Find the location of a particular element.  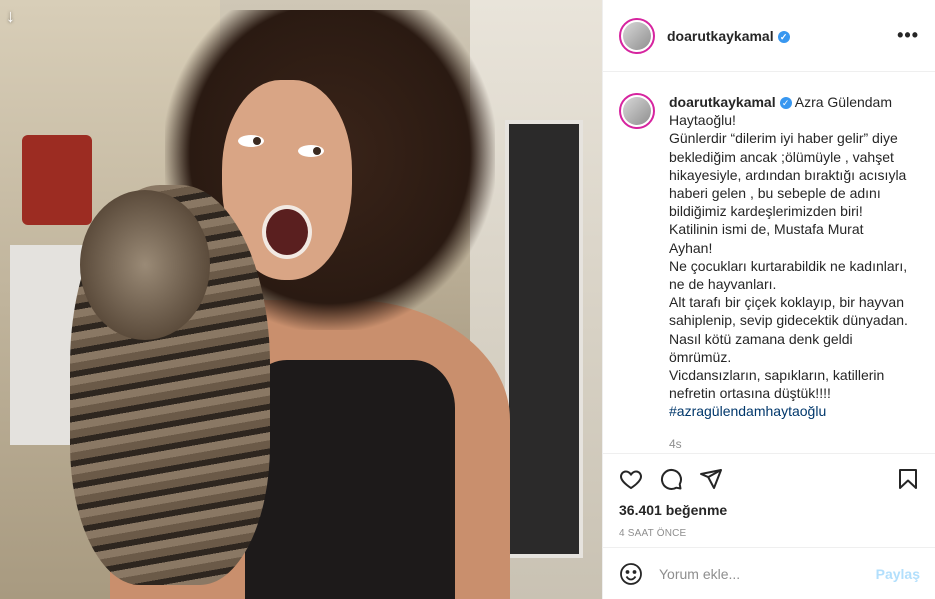

caption-line: nefretin ortasına düştük!!!! is located at coordinates (750, 393).